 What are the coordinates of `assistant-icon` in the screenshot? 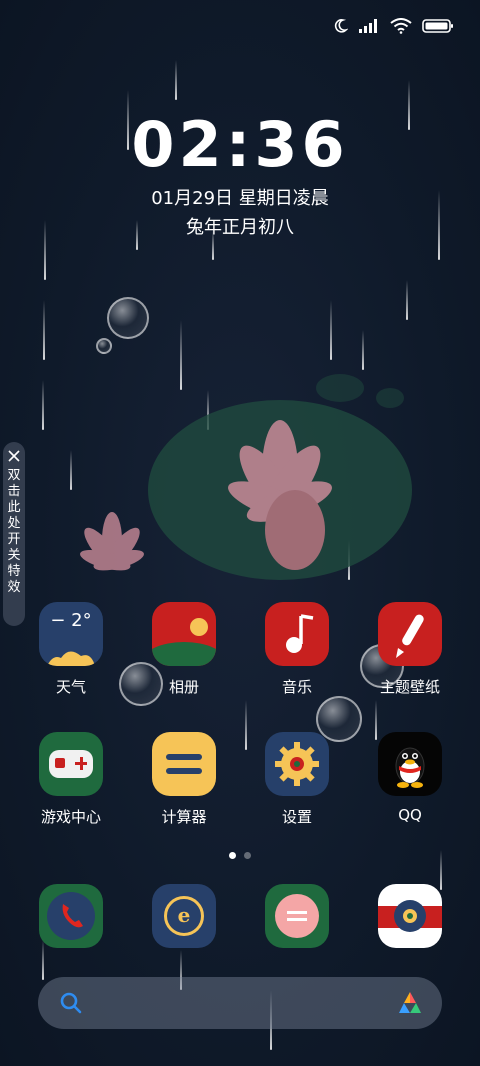 It's located at (410, 1003).